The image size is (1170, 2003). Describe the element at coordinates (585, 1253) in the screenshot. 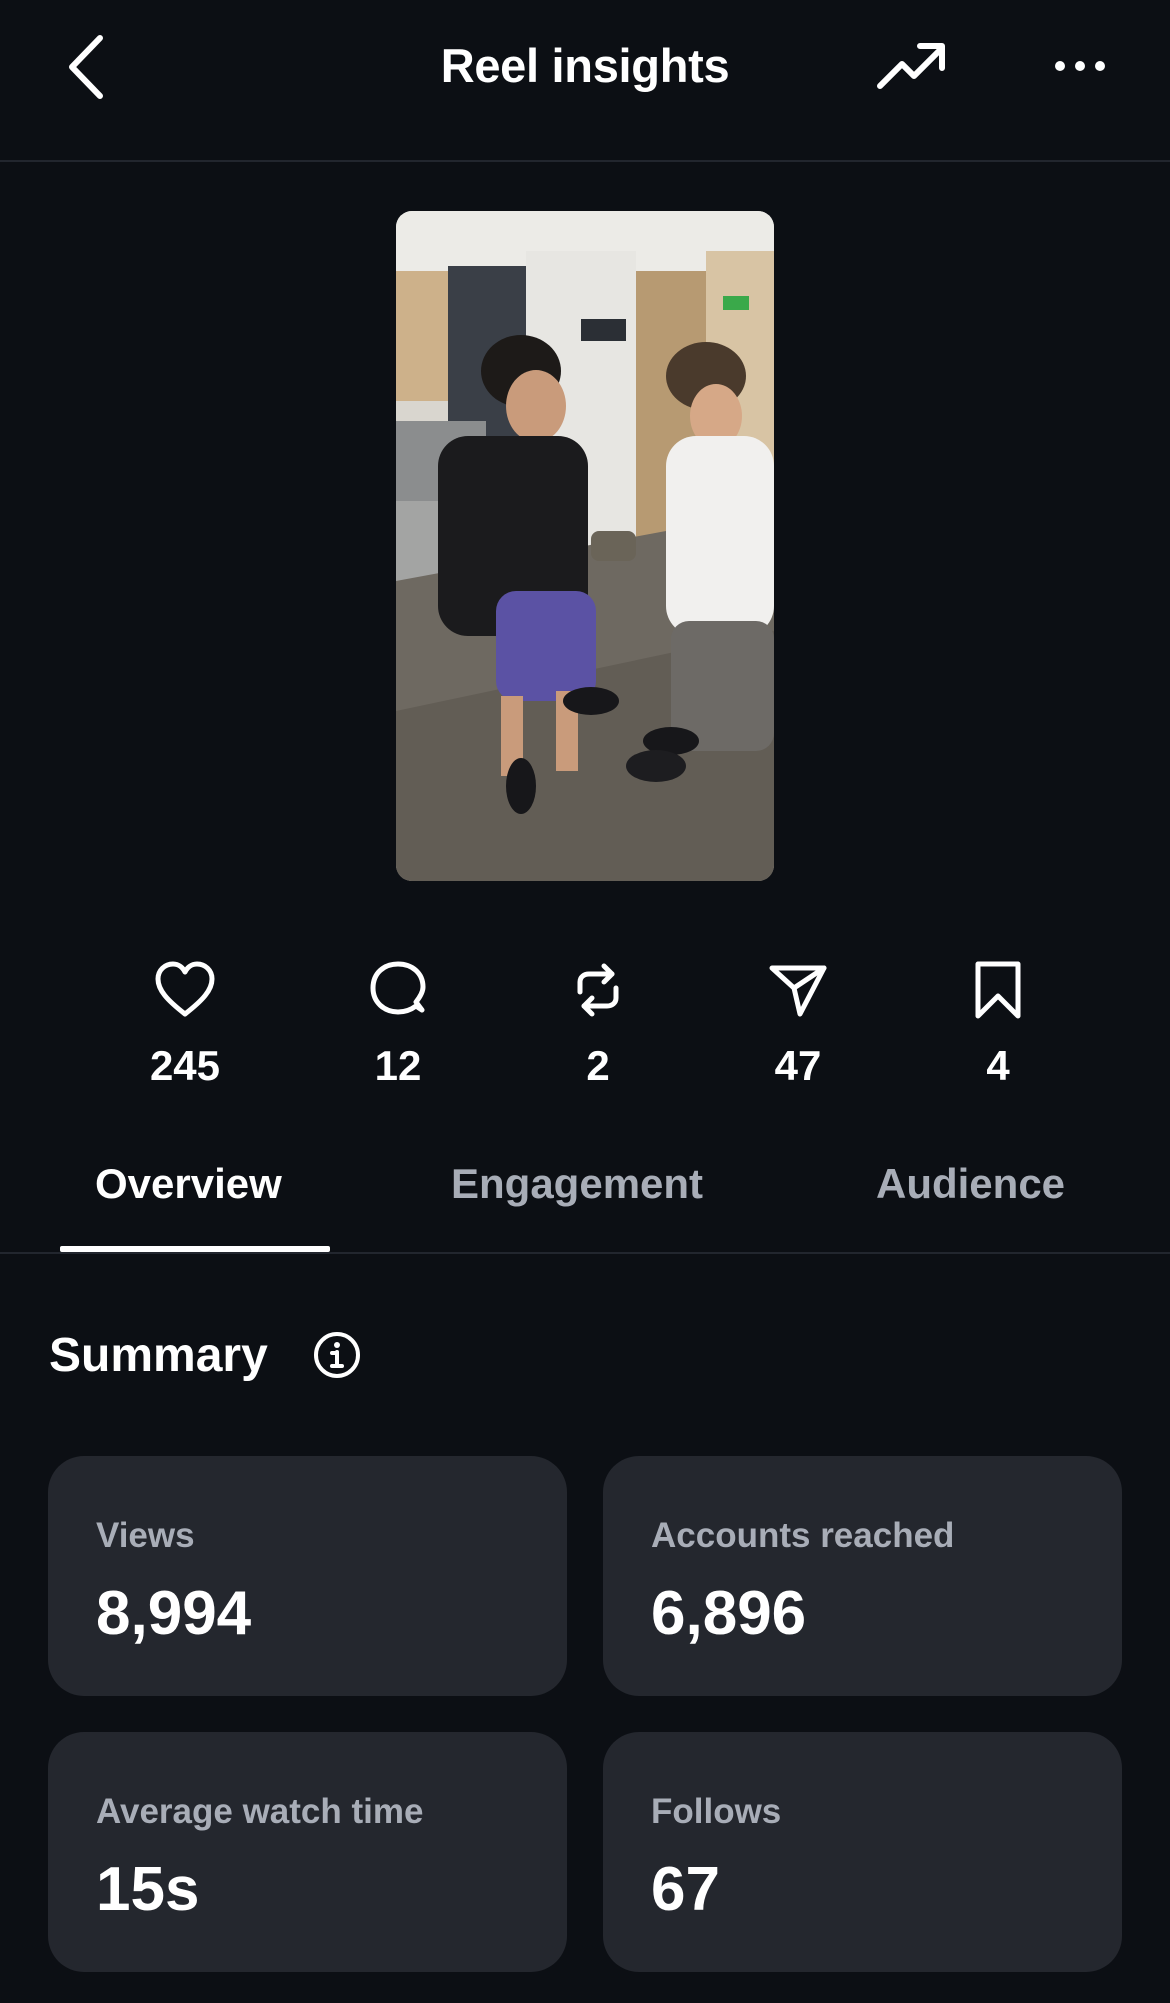

I see `tabs-divider` at that location.